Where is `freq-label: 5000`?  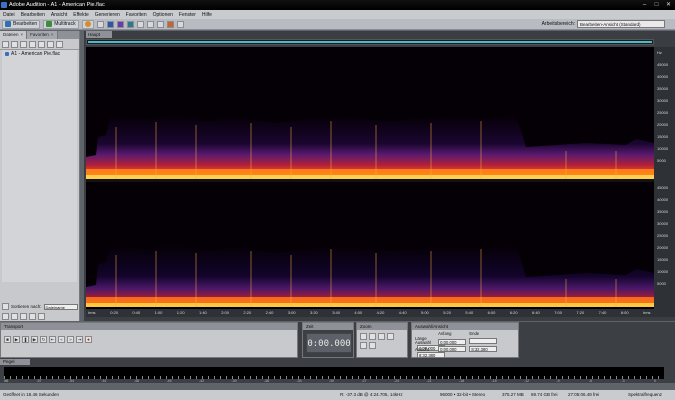 freq-label: 5000 is located at coordinates (661, 160).